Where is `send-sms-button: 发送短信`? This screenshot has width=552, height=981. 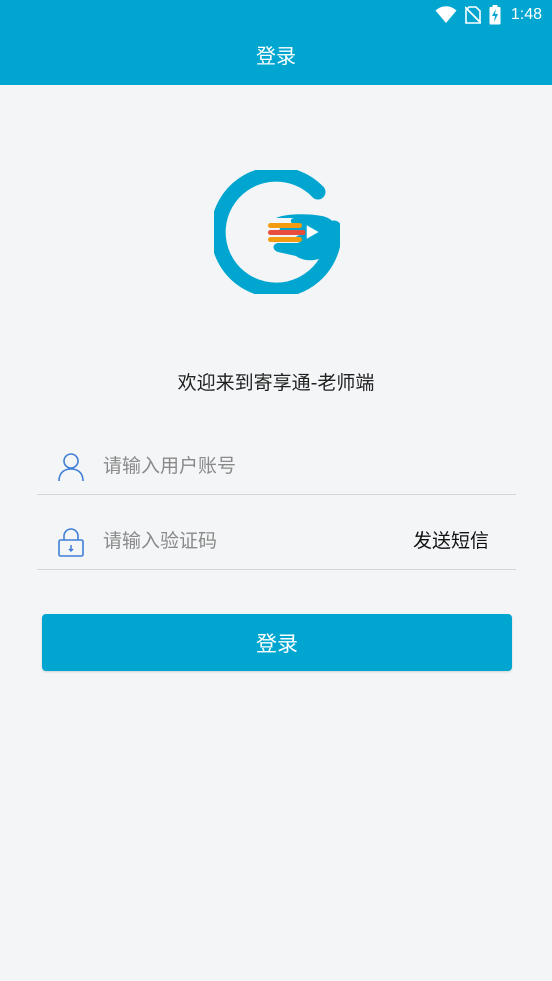 send-sms-button: 发送短信 is located at coordinates (451, 541).